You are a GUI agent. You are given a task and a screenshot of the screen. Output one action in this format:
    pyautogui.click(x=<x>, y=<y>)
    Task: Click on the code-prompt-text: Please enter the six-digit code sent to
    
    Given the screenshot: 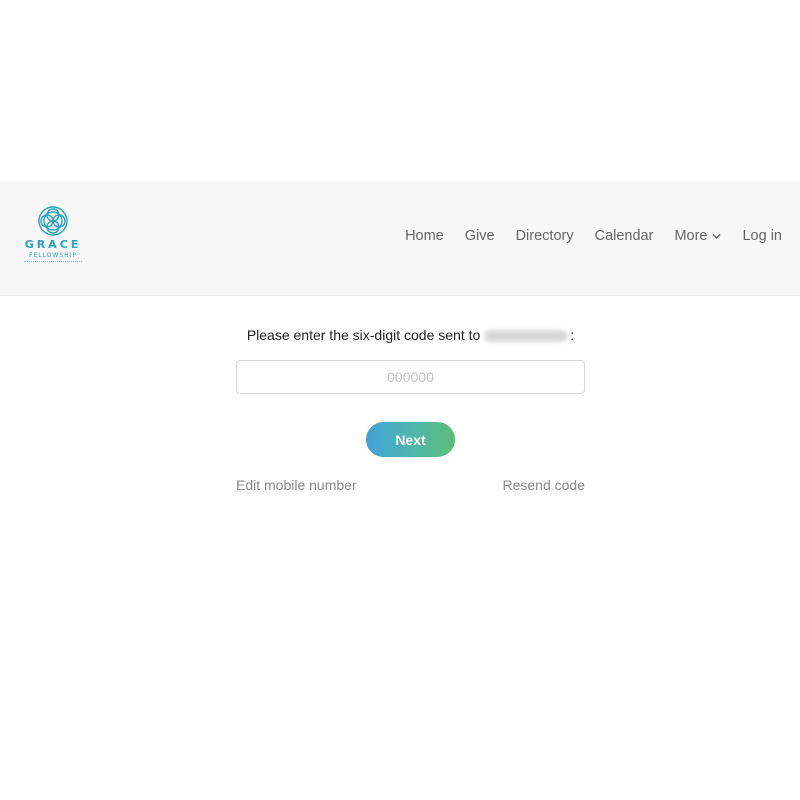 What is the action you would take?
    pyautogui.click(x=363, y=335)
    